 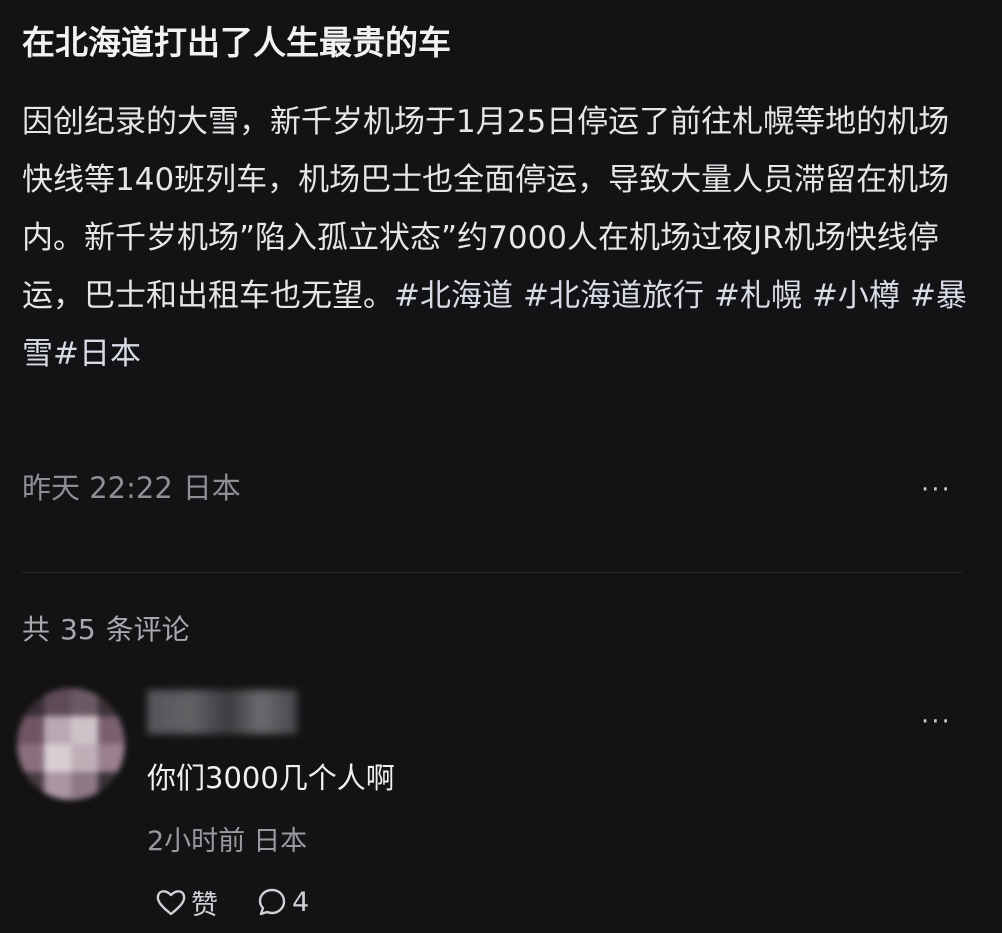 I want to click on comment-meta: 2小时前 日本, so click(x=227, y=842).